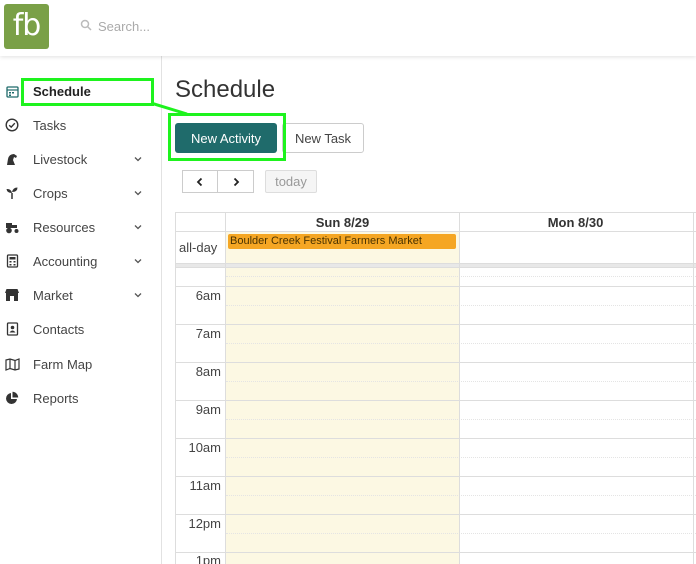  What do you see at coordinates (208, 409) in the screenshot?
I see `hour-label: 9am` at bounding box center [208, 409].